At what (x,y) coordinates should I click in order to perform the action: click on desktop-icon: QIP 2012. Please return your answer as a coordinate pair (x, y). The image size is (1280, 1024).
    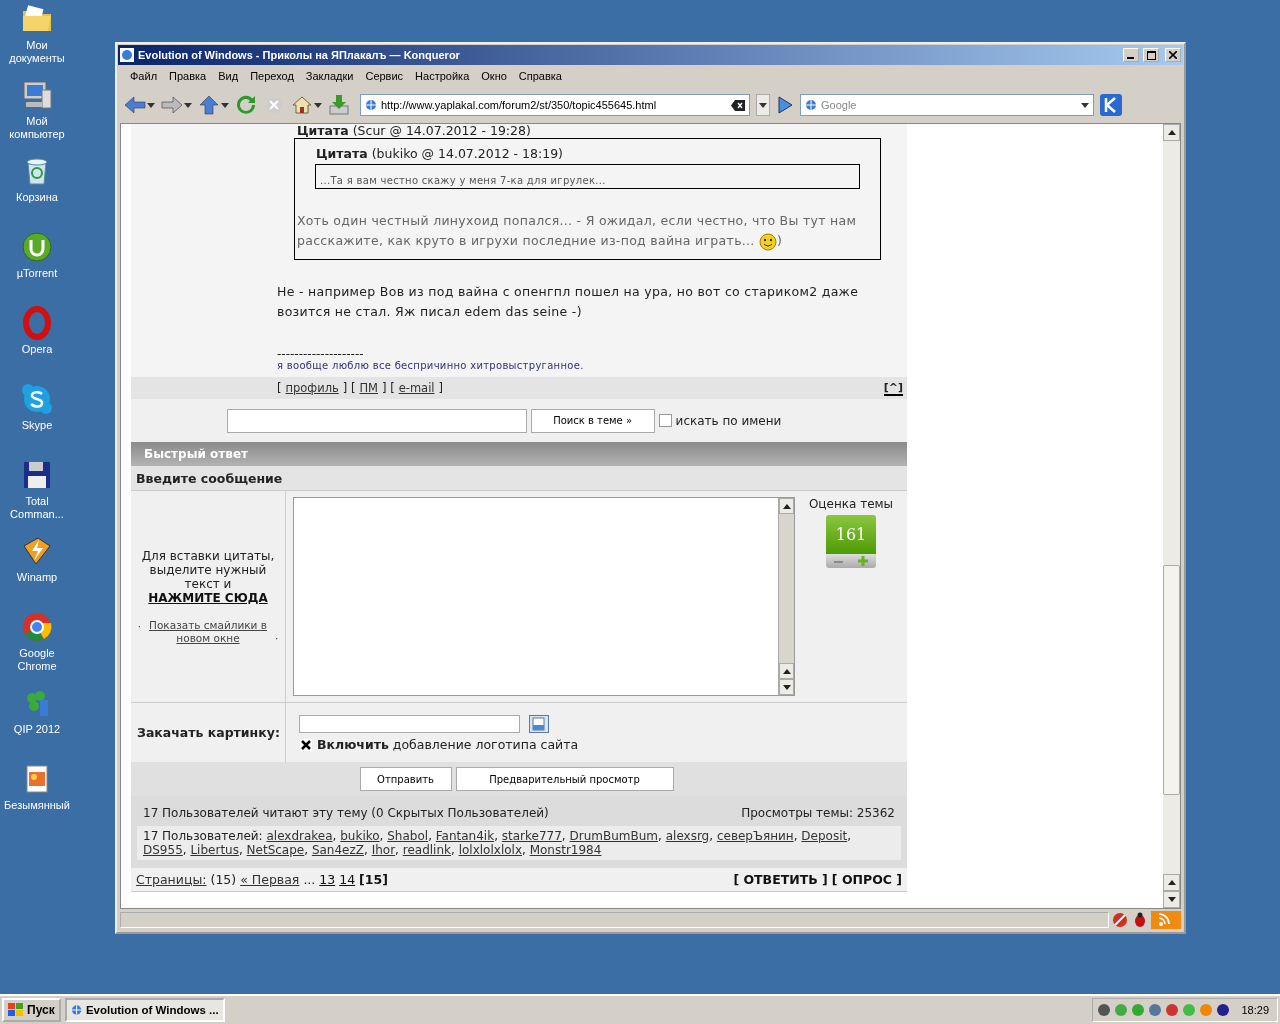
    Looking at the image, I should click on (37, 722).